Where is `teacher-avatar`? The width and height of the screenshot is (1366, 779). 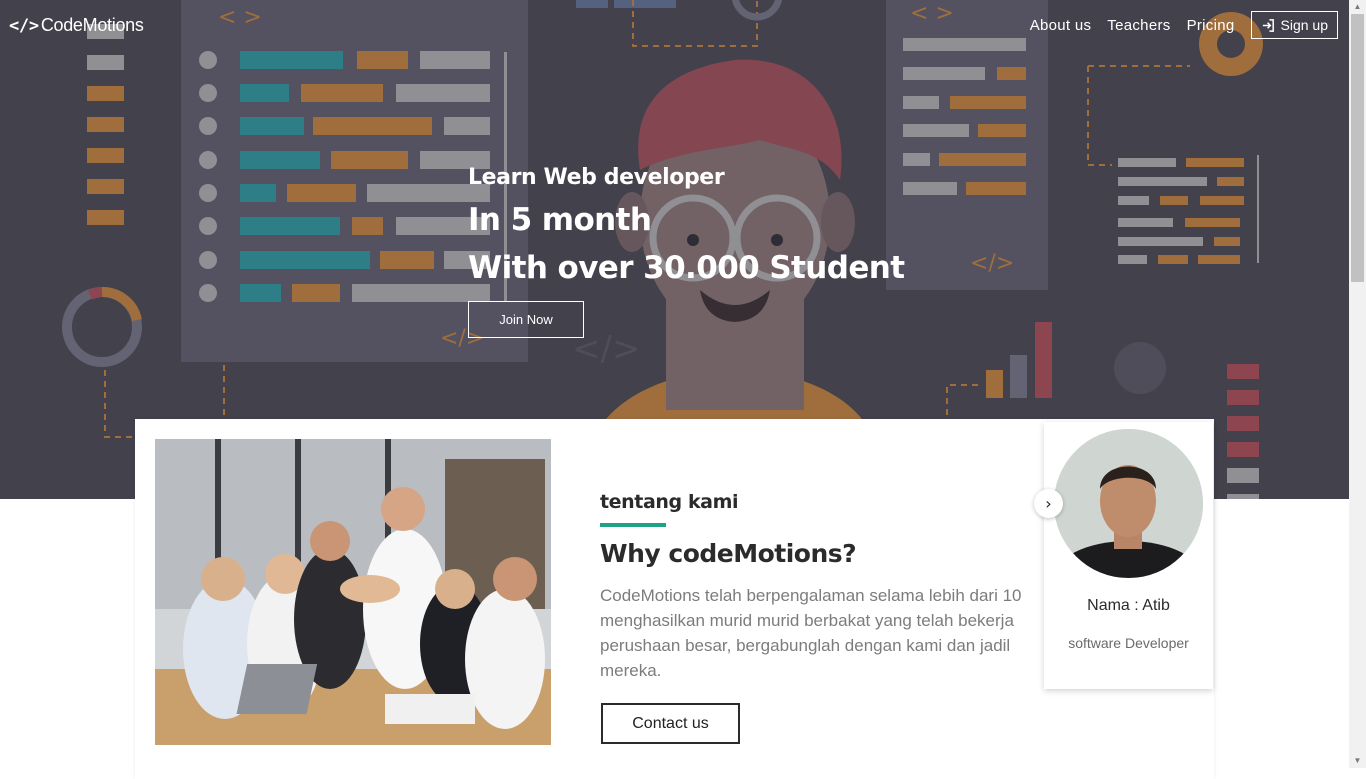 teacher-avatar is located at coordinates (1128, 503).